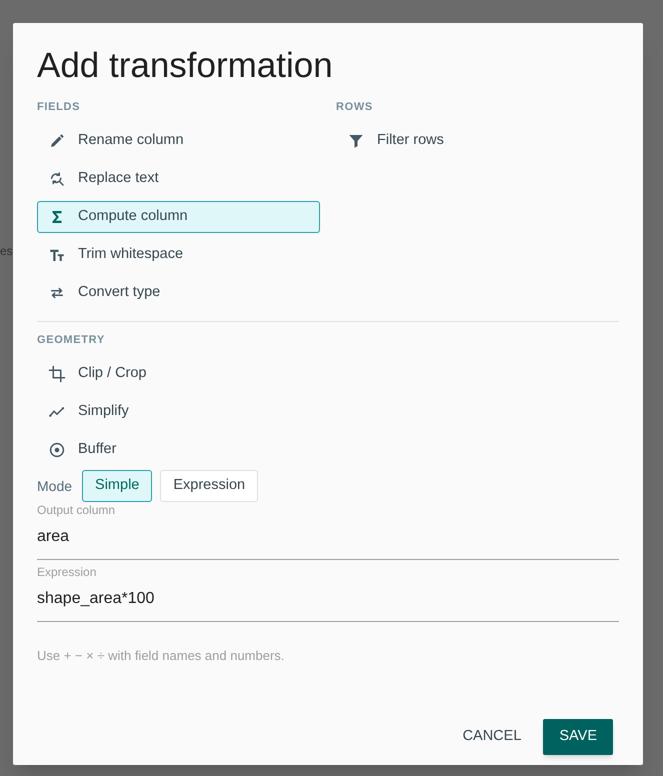 Image resolution: width=663 pixels, height=776 pixels. What do you see at coordinates (54, 486) in the screenshot?
I see `mode-label: Mode` at bounding box center [54, 486].